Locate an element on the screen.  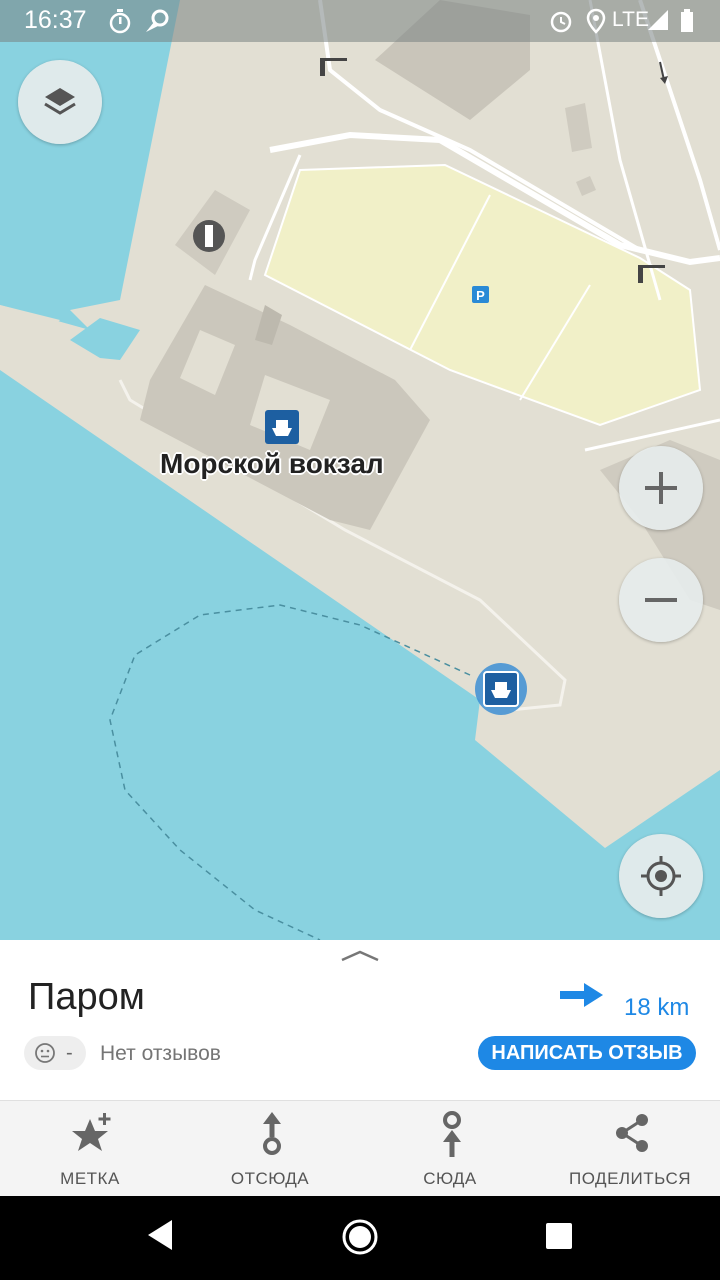
direction-arrow-icon is located at coordinates (581, 995).